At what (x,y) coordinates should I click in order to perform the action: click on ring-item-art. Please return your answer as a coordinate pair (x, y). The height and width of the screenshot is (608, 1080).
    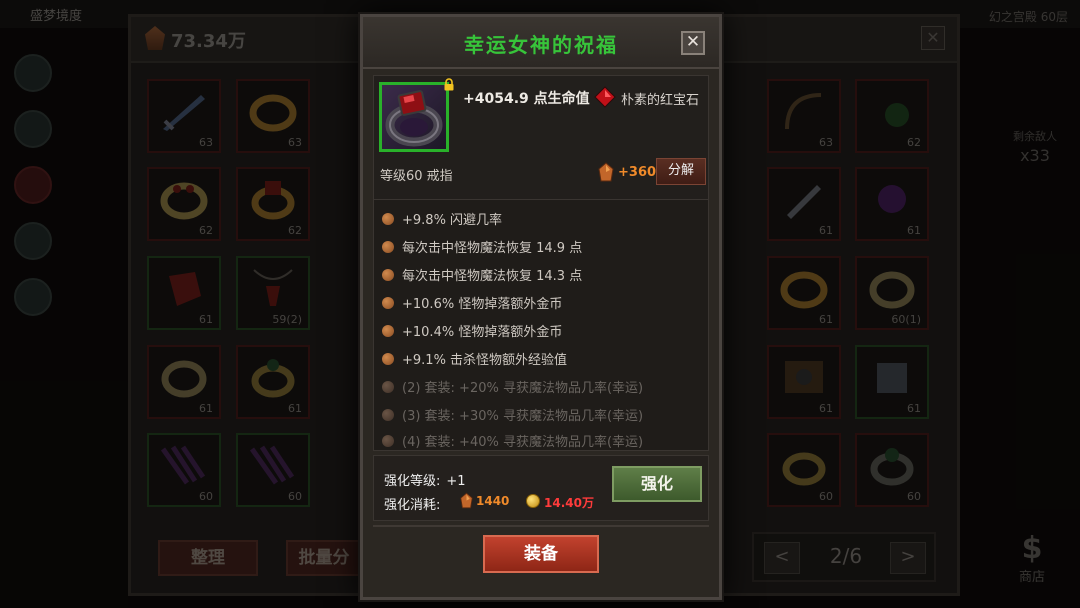
    Looking at the image, I should click on (414, 118).